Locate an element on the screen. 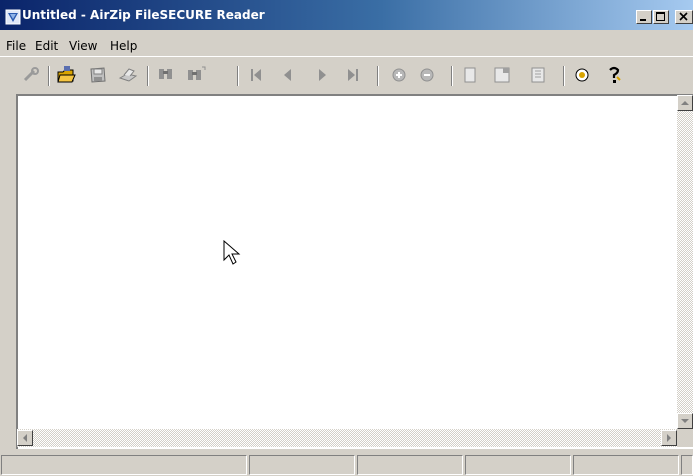 The height and width of the screenshot is (476, 693). menu-bar: File Edit View Help is located at coordinates (346, 42).